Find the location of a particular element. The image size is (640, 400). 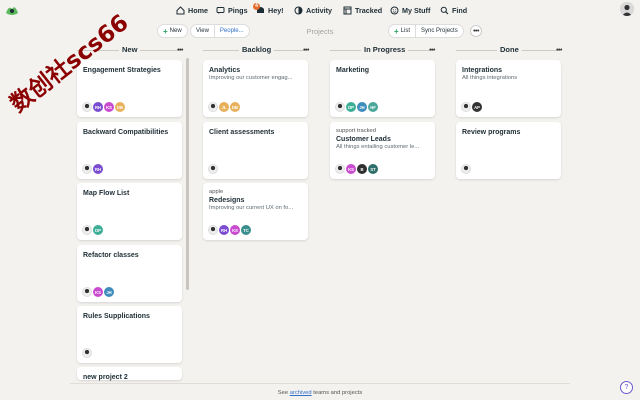

column-title-in-progress: In Progress is located at coordinates (385, 49).